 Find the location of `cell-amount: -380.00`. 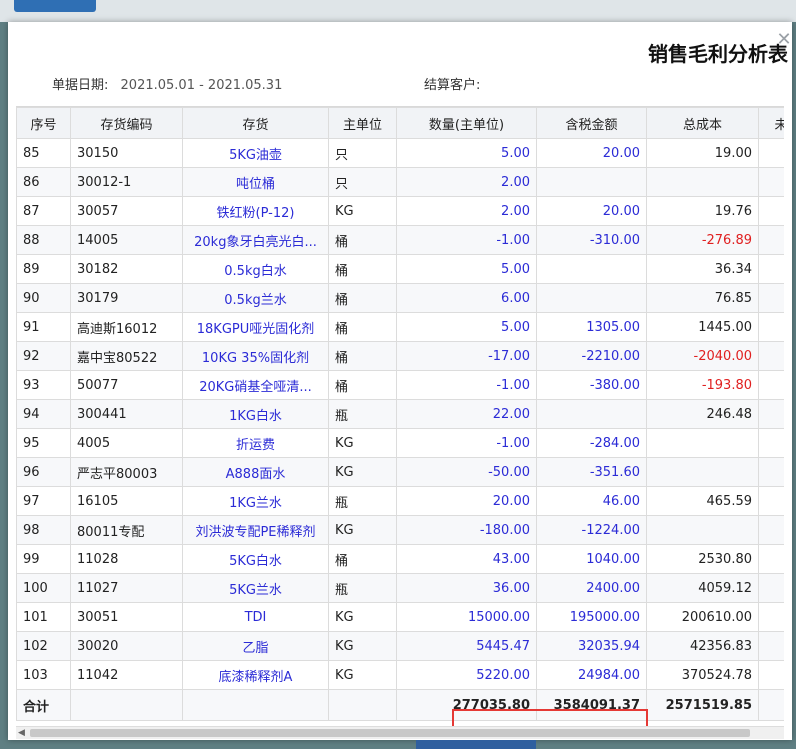

cell-amount: -380.00 is located at coordinates (591, 385).